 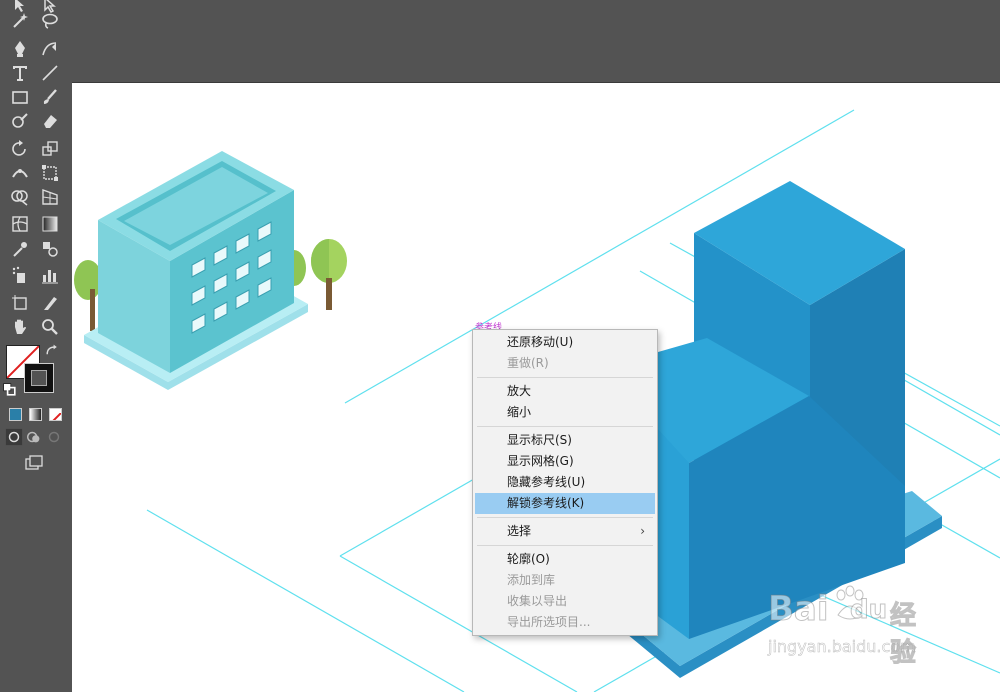 I want to click on submenu-arrow-icon: ›, so click(x=642, y=531).